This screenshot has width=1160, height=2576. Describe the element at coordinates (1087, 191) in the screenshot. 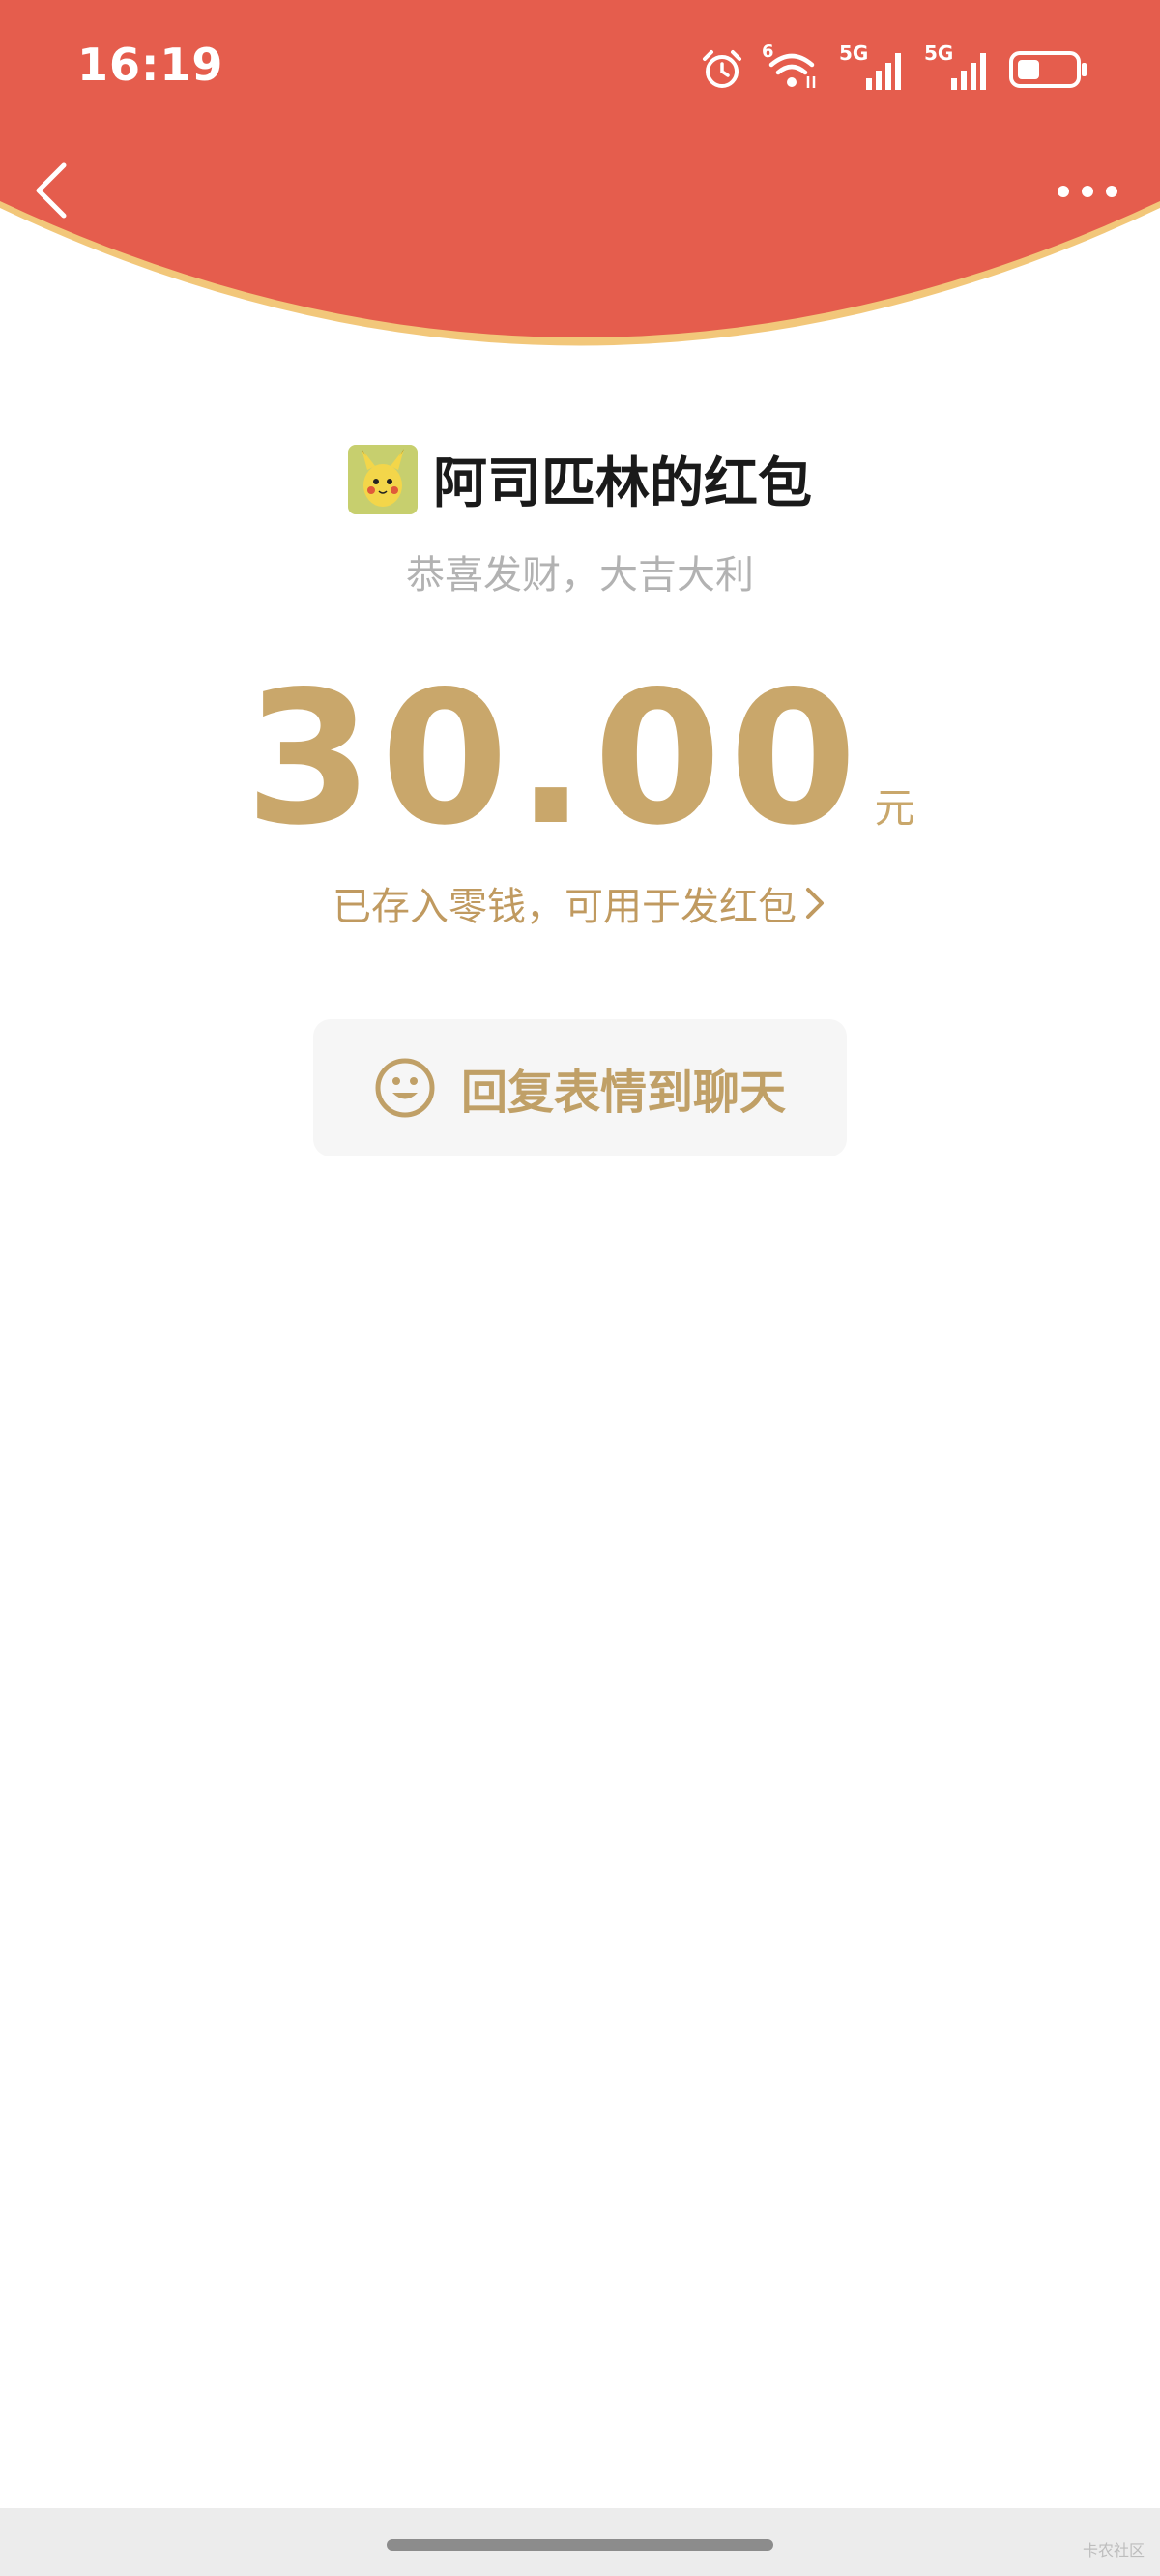

I see `more-button` at that location.